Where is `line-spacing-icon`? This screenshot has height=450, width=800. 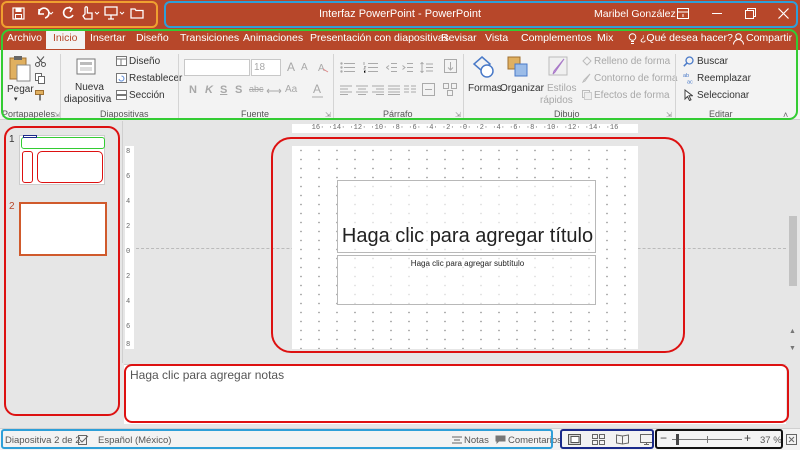 line-spacing-icon is located at coordinates (427, 67).